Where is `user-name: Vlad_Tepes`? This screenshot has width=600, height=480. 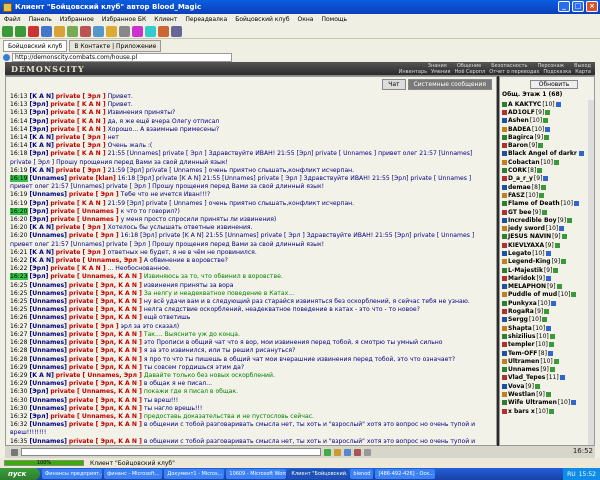
user-name: Vlad_Tepes is located at coordinates (526, 377).